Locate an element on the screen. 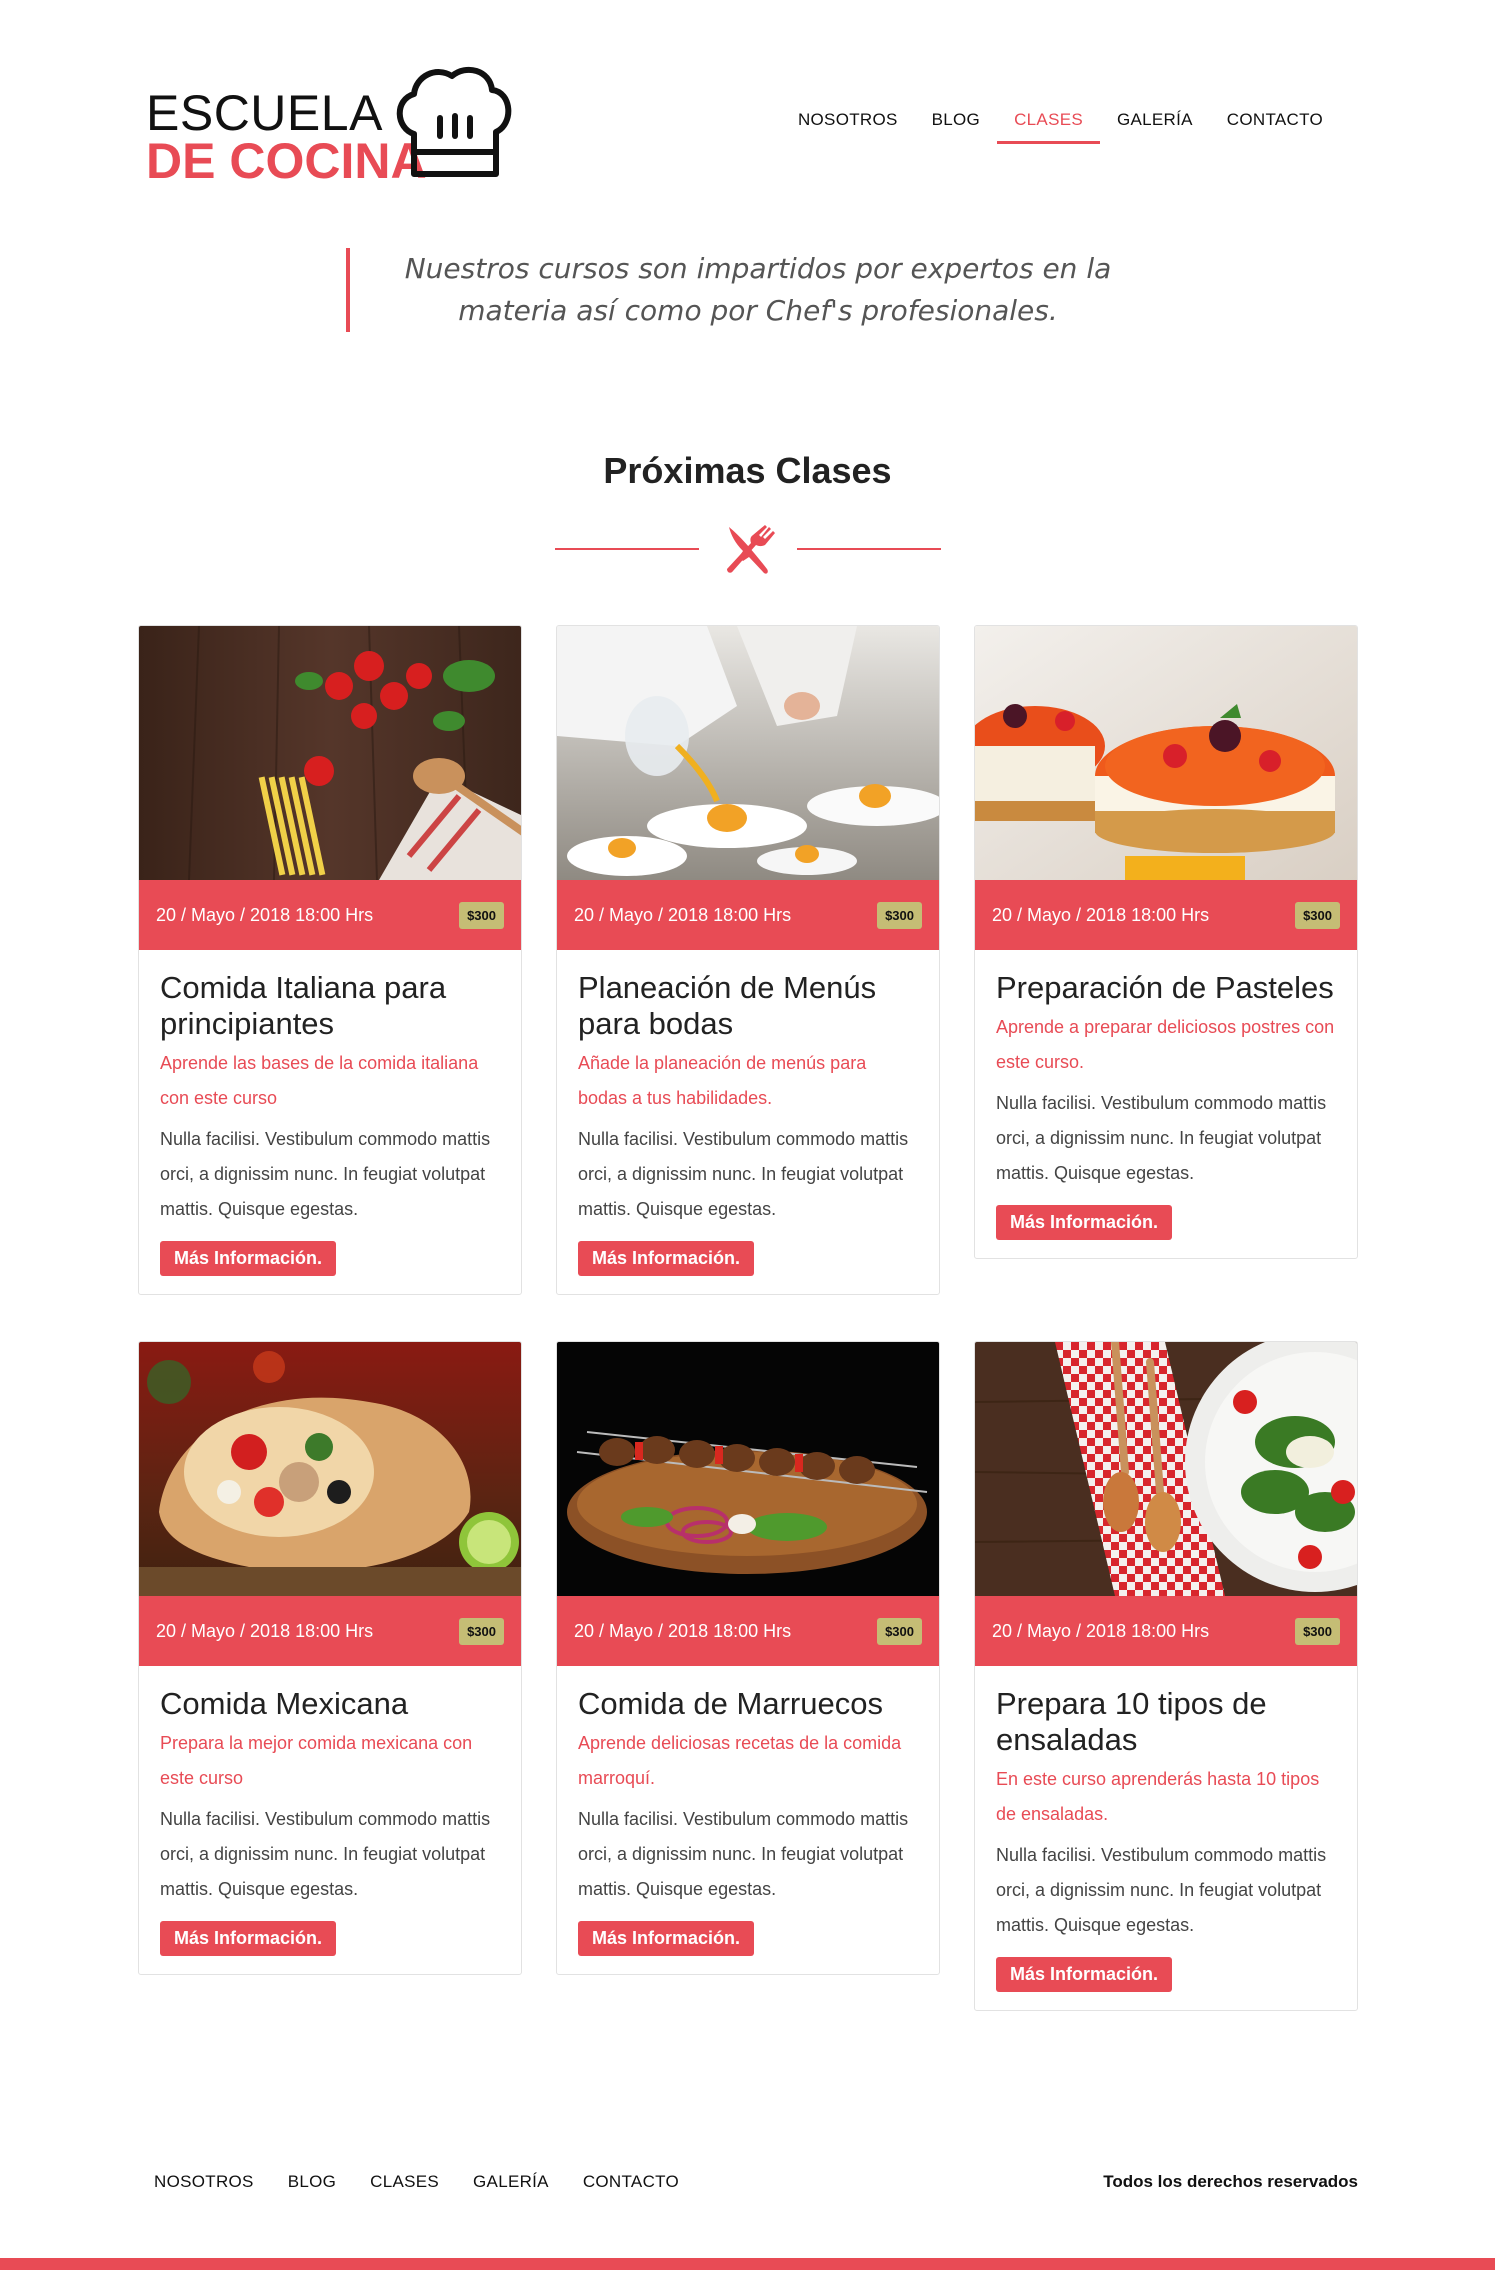  section-divider is located at coordinates (748, 550).